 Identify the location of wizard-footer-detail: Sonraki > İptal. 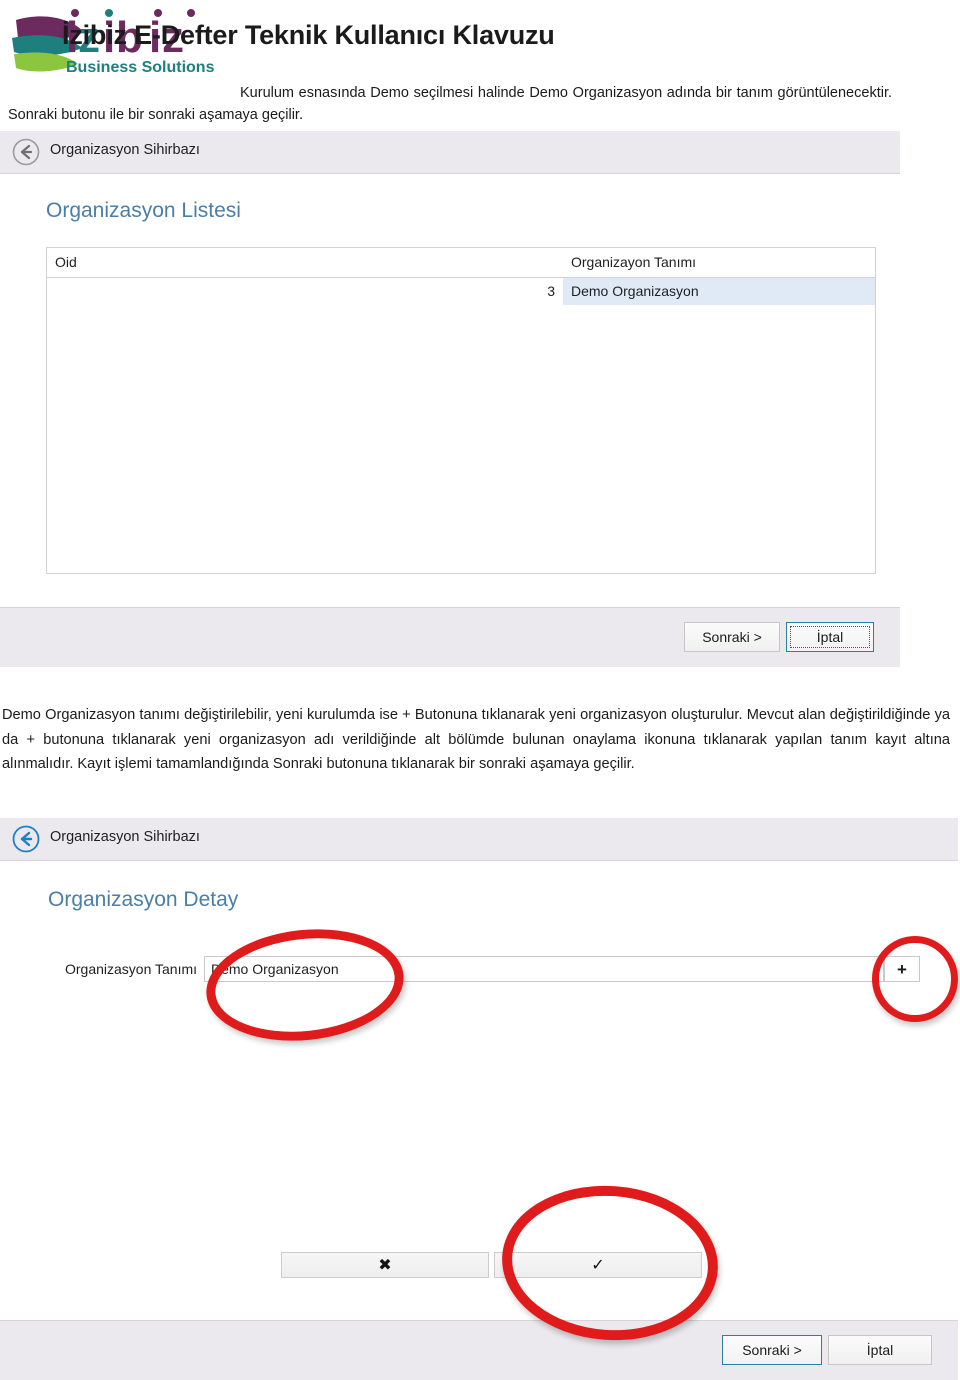
(479, 1350).